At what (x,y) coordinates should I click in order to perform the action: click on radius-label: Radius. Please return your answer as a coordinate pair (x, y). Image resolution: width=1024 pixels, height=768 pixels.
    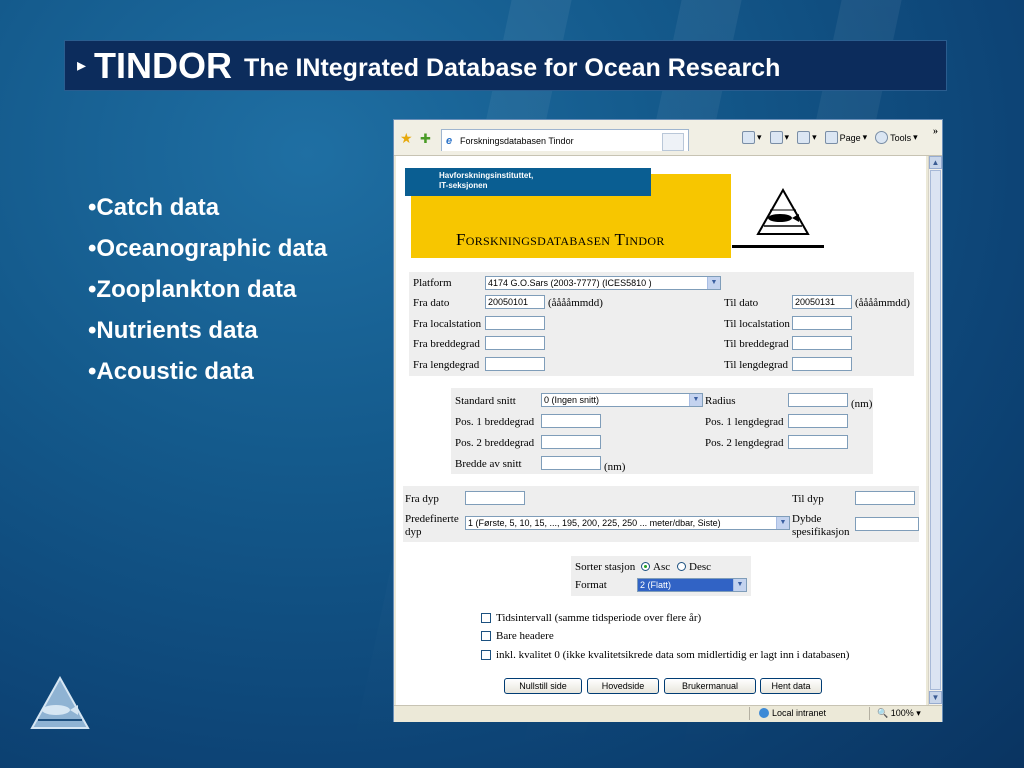
    Looking at the image, I should click on (720, 401).